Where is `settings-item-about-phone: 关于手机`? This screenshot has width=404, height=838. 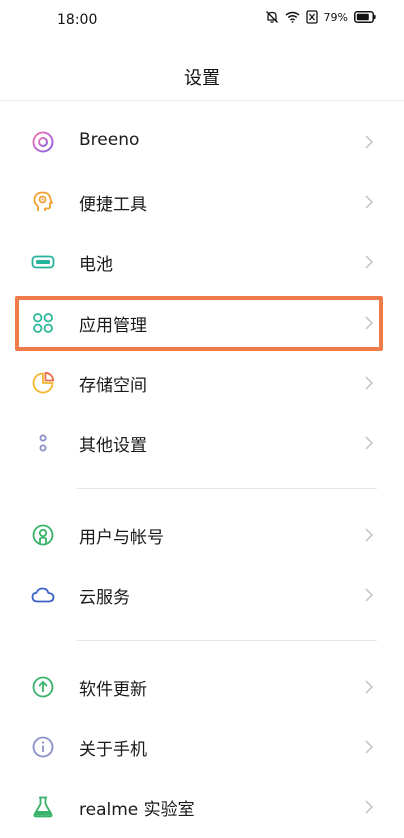 settings-item-about-phone: 关于手机 is located at coordinates (202, 747).